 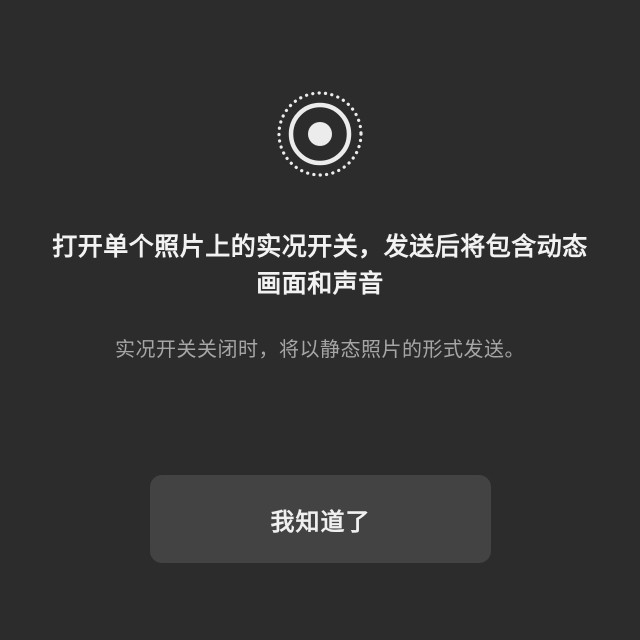 What do you see at coordinates (320, 519) in the screenshot?
I see `got-it-button: 我知道了` at bounding box center [320, 519].